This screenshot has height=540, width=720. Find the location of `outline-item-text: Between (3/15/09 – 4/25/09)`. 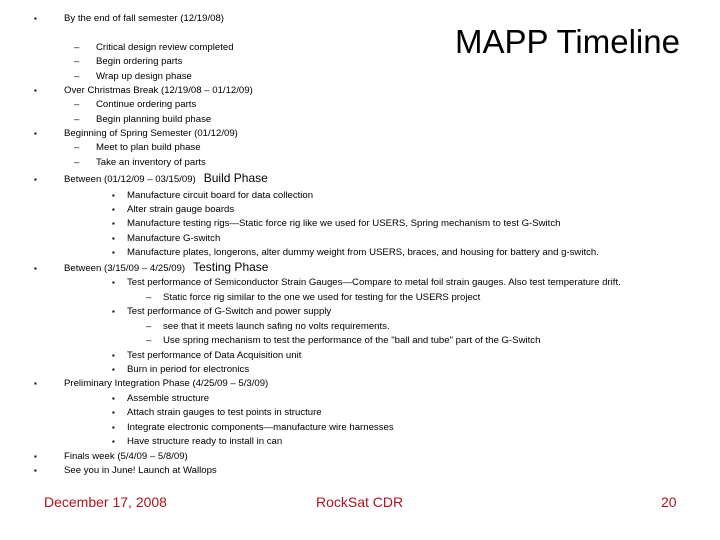

outline-item-text: Between (3/15/09 – 4/25/09) is located at coordinates (125, 268).